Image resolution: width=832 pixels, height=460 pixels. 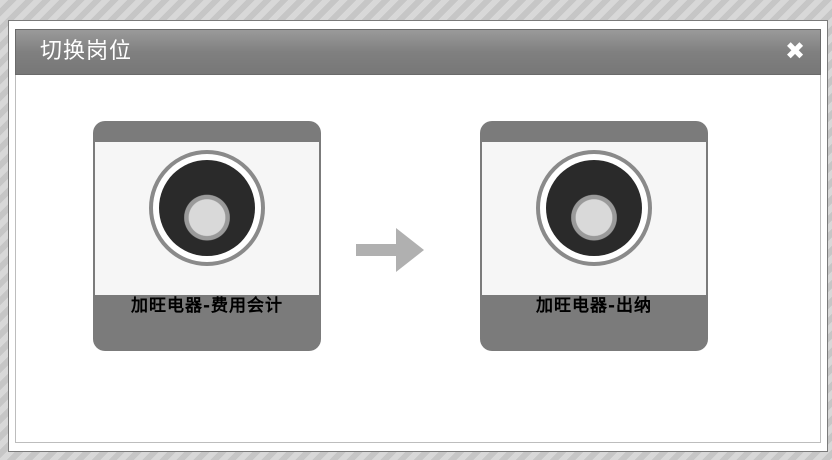 I want to click on role-card-current: 加旺电器-费用会计, so click(x=207, y=236).